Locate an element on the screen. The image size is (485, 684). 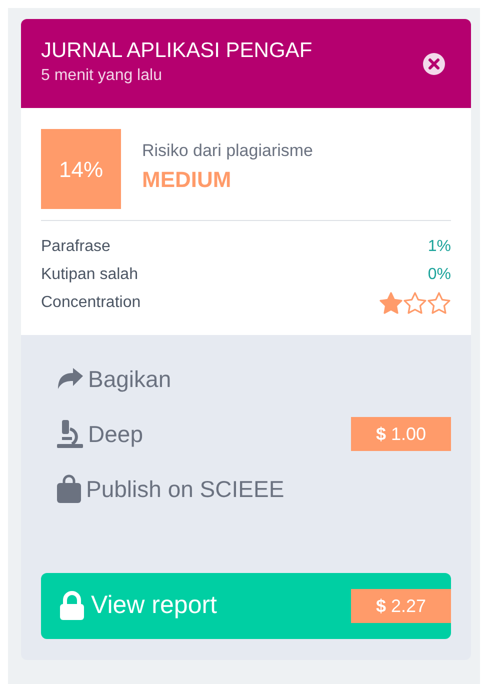
timestamp: 5 menit yang lalu is located at coordinates (102, 76).